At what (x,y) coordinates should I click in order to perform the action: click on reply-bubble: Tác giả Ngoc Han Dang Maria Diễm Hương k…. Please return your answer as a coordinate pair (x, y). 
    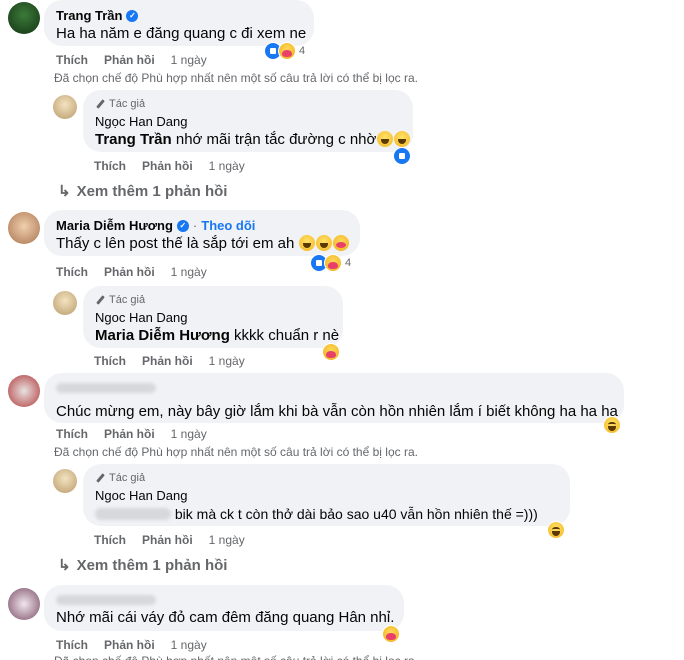
    Looking at the image, I should click on (213, 317).